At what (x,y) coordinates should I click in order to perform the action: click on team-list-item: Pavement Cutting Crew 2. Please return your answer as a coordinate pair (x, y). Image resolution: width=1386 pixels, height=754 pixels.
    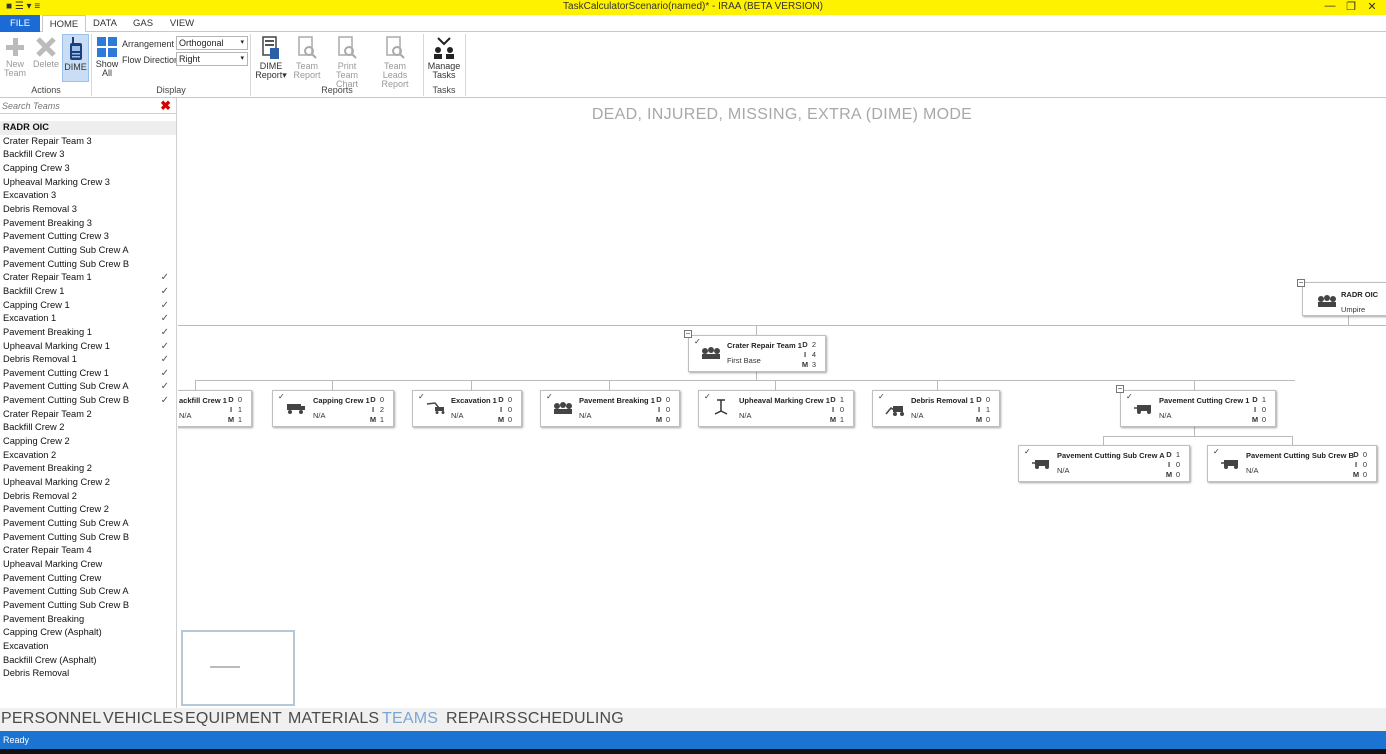
    Looking at the image, I should click on (88, 510).